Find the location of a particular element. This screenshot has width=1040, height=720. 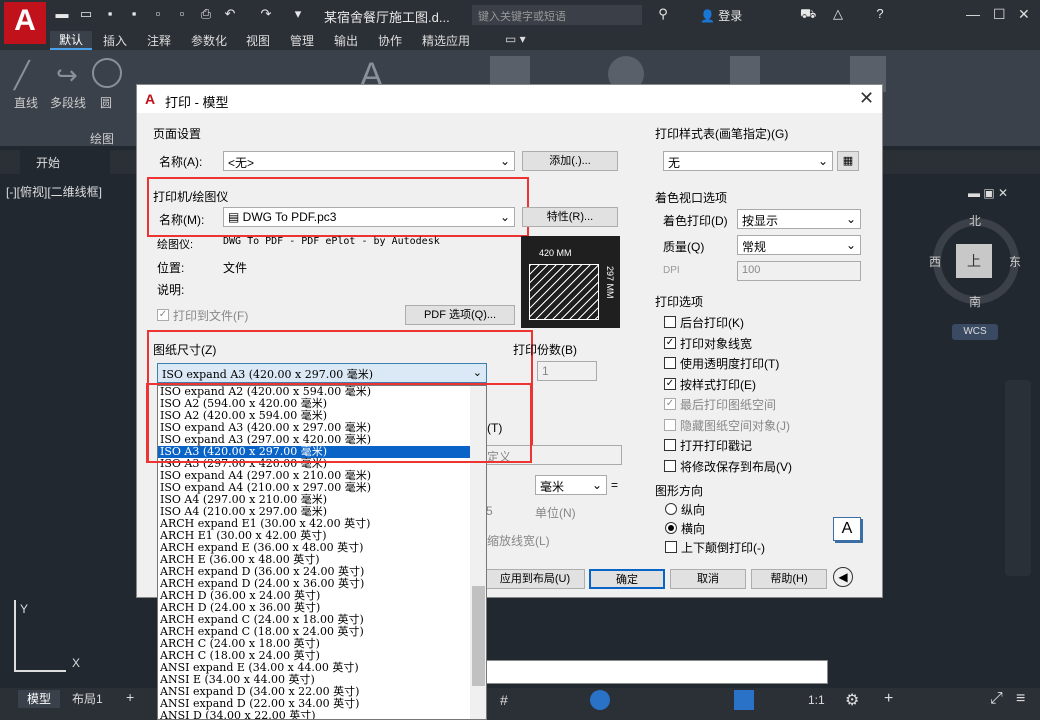

tab-parametric: 参数化 is located at coordinates (209, 40).